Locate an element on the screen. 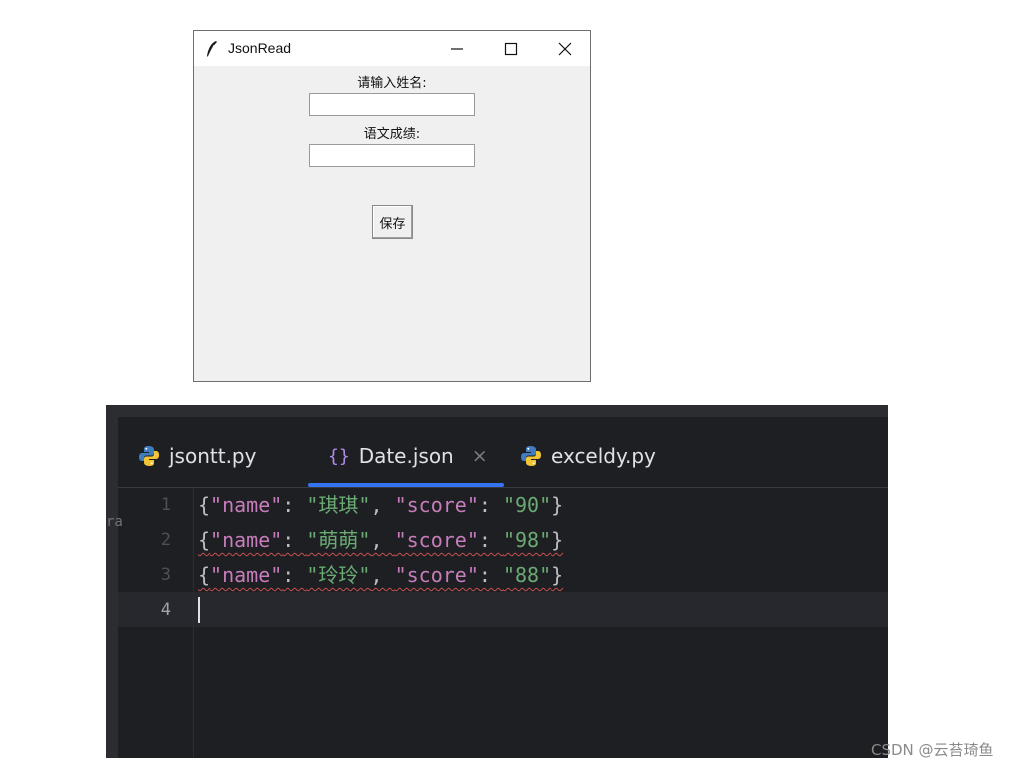  close-icon is located at coordinates (565, 48).